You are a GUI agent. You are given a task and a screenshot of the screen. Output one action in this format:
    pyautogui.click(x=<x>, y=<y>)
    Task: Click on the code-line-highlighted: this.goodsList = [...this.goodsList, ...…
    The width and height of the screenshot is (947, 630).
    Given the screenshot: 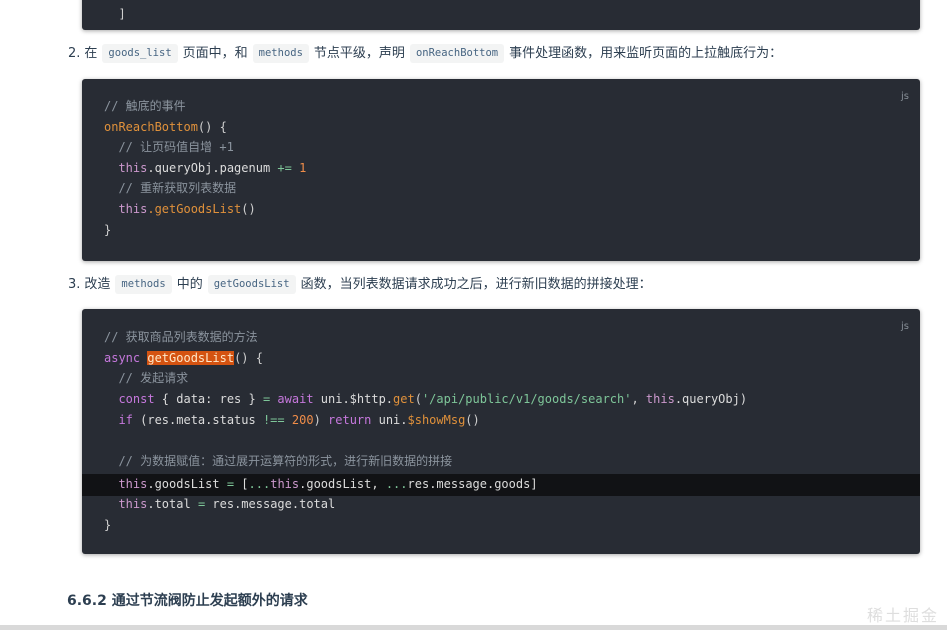 What is the action you would take?
    pyautogui.click(x=321, y=484)
    